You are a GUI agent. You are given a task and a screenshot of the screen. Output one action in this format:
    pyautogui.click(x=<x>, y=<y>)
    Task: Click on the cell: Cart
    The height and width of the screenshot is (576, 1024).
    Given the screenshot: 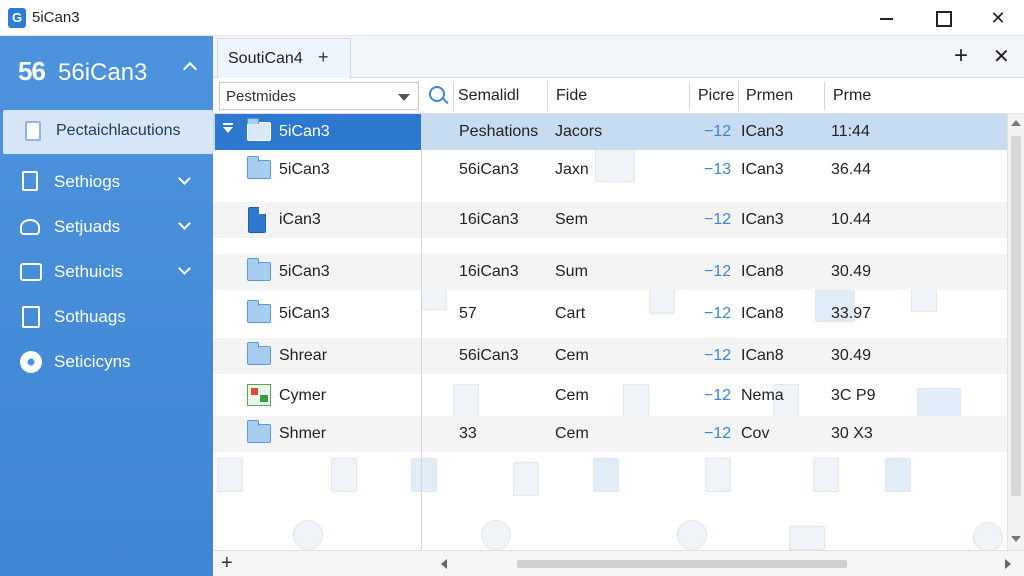 What is the action you would take?
    pyautogui.click(x=570, y=313)
    